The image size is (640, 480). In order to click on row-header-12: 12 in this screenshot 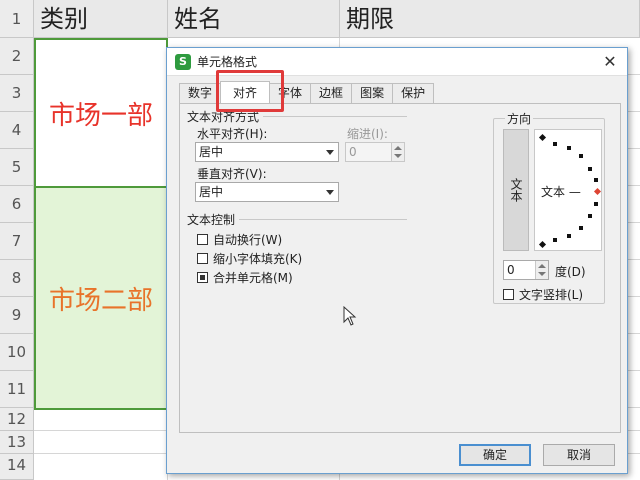, I will do `click(17, 419)`.